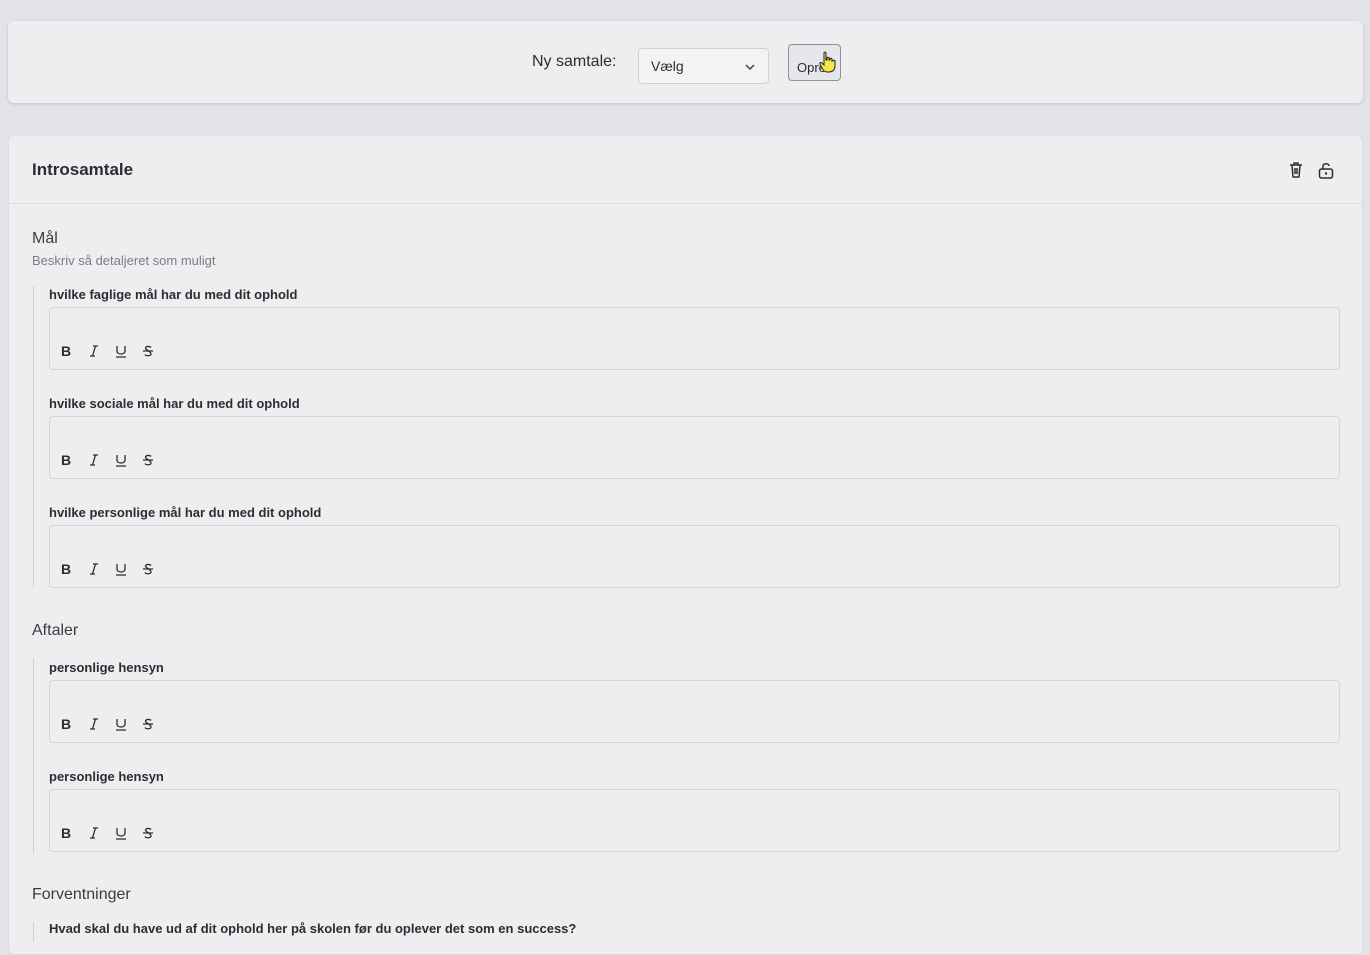 This screenshot has height=955, width=1370. I want to click on section-title-aftaler: Aftaler, so click(55, 630).